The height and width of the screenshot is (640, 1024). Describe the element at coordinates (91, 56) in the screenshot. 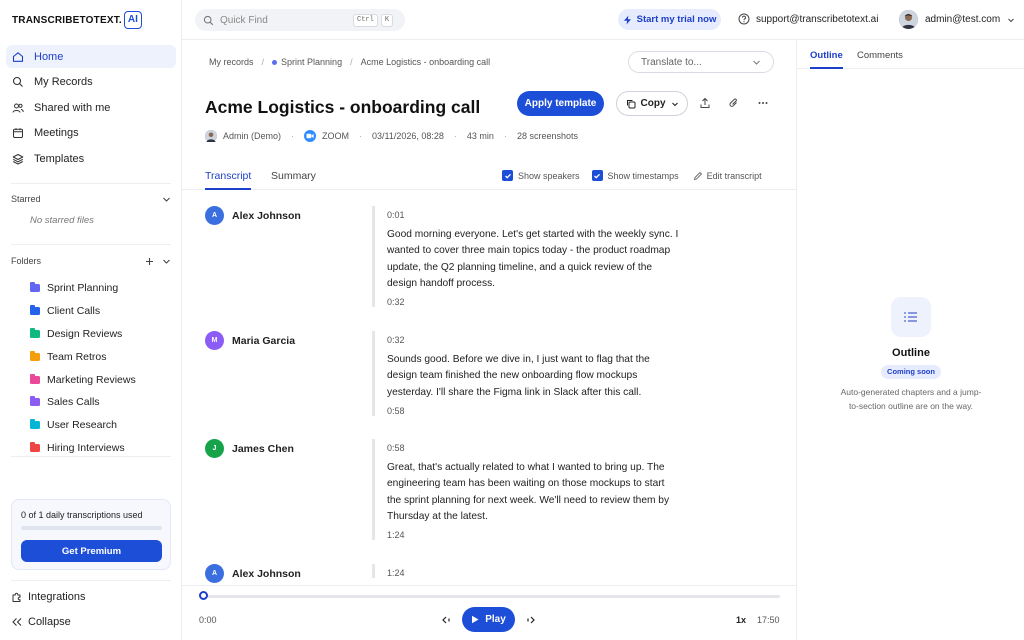

I see `sidebar-item-home: Home` at that location.